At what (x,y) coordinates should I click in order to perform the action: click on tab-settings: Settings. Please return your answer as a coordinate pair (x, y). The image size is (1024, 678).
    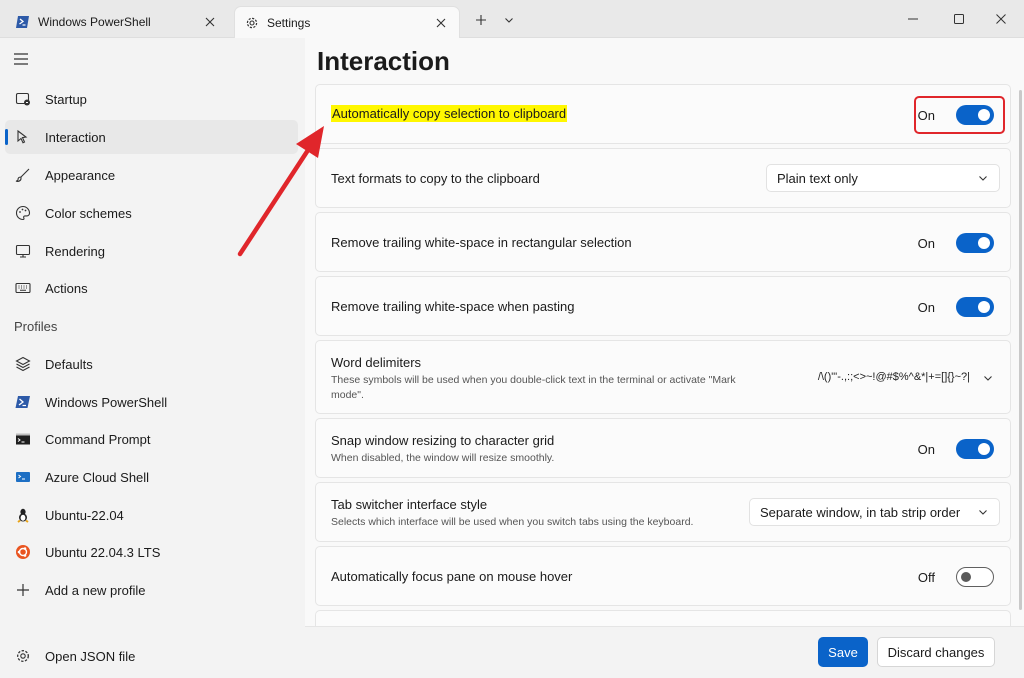
    Looking at the image, I should click on (347, 22).